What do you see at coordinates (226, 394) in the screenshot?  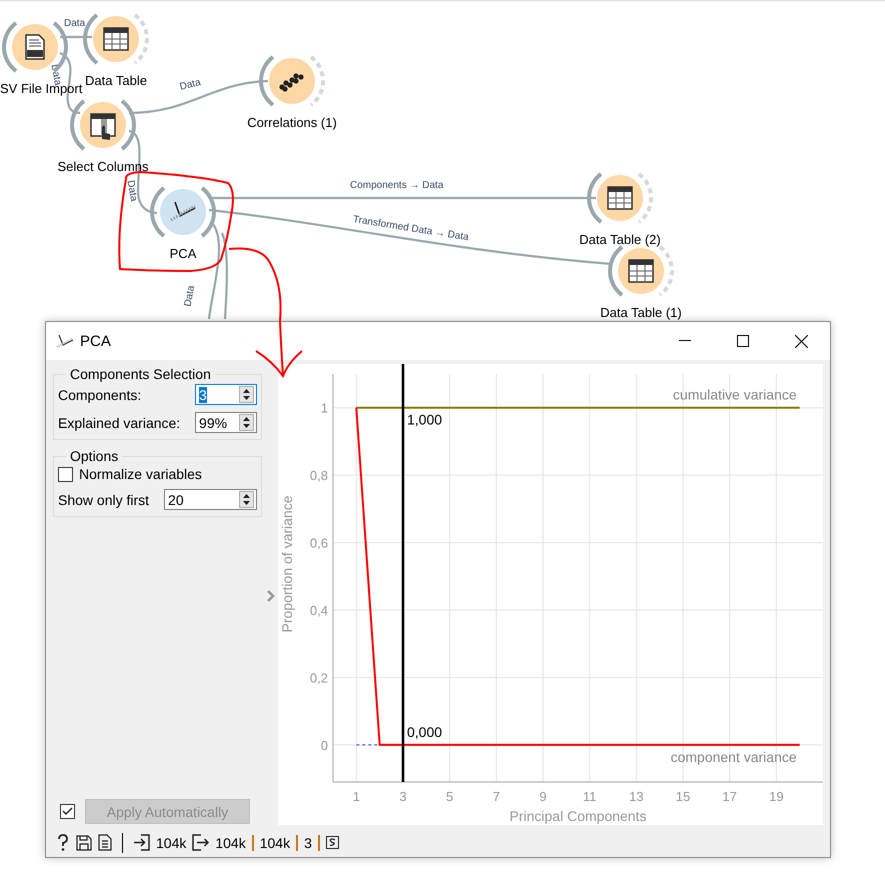 I see `spin-box: 3` at bounding box center [226, 394].